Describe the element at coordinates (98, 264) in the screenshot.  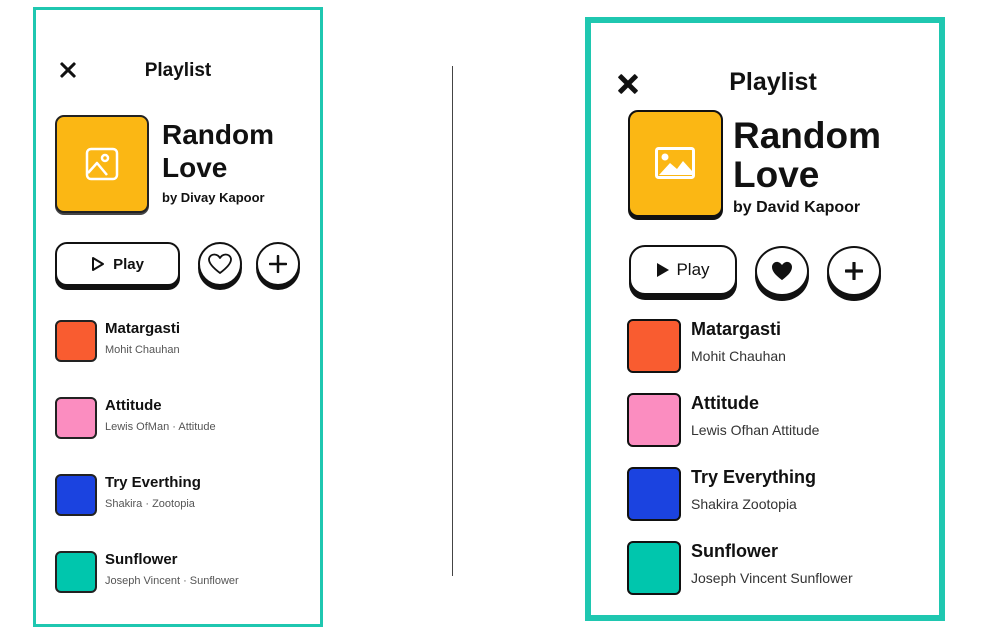
I see `play-outline-icon` at that location.